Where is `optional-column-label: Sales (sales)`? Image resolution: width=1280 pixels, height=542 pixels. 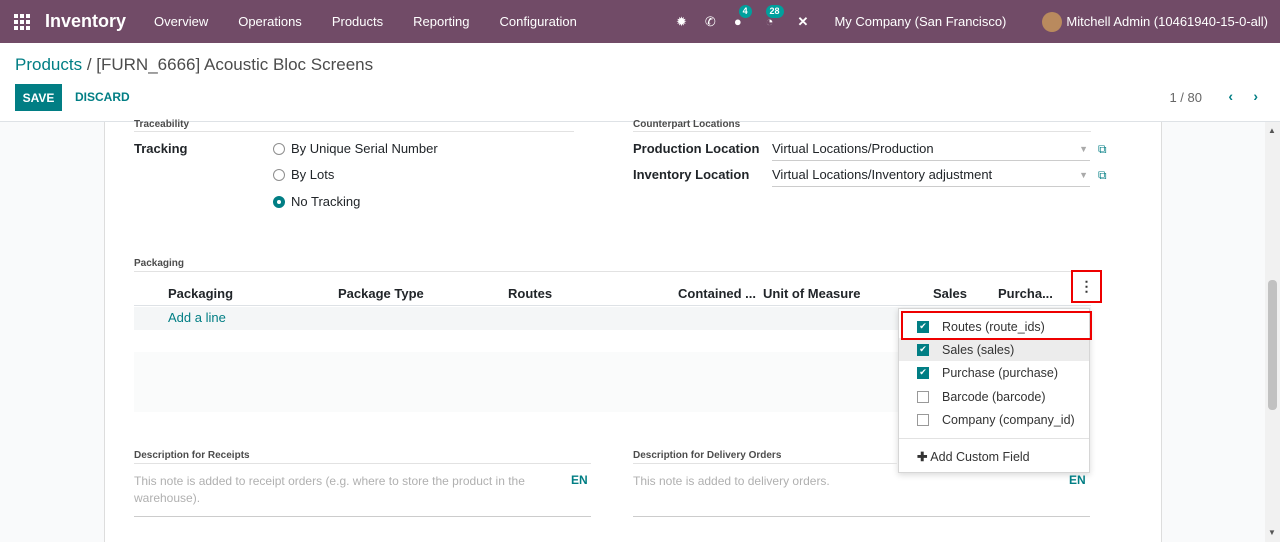
optional-column-label: Sales (sales) is located at coordinates (978, 349).